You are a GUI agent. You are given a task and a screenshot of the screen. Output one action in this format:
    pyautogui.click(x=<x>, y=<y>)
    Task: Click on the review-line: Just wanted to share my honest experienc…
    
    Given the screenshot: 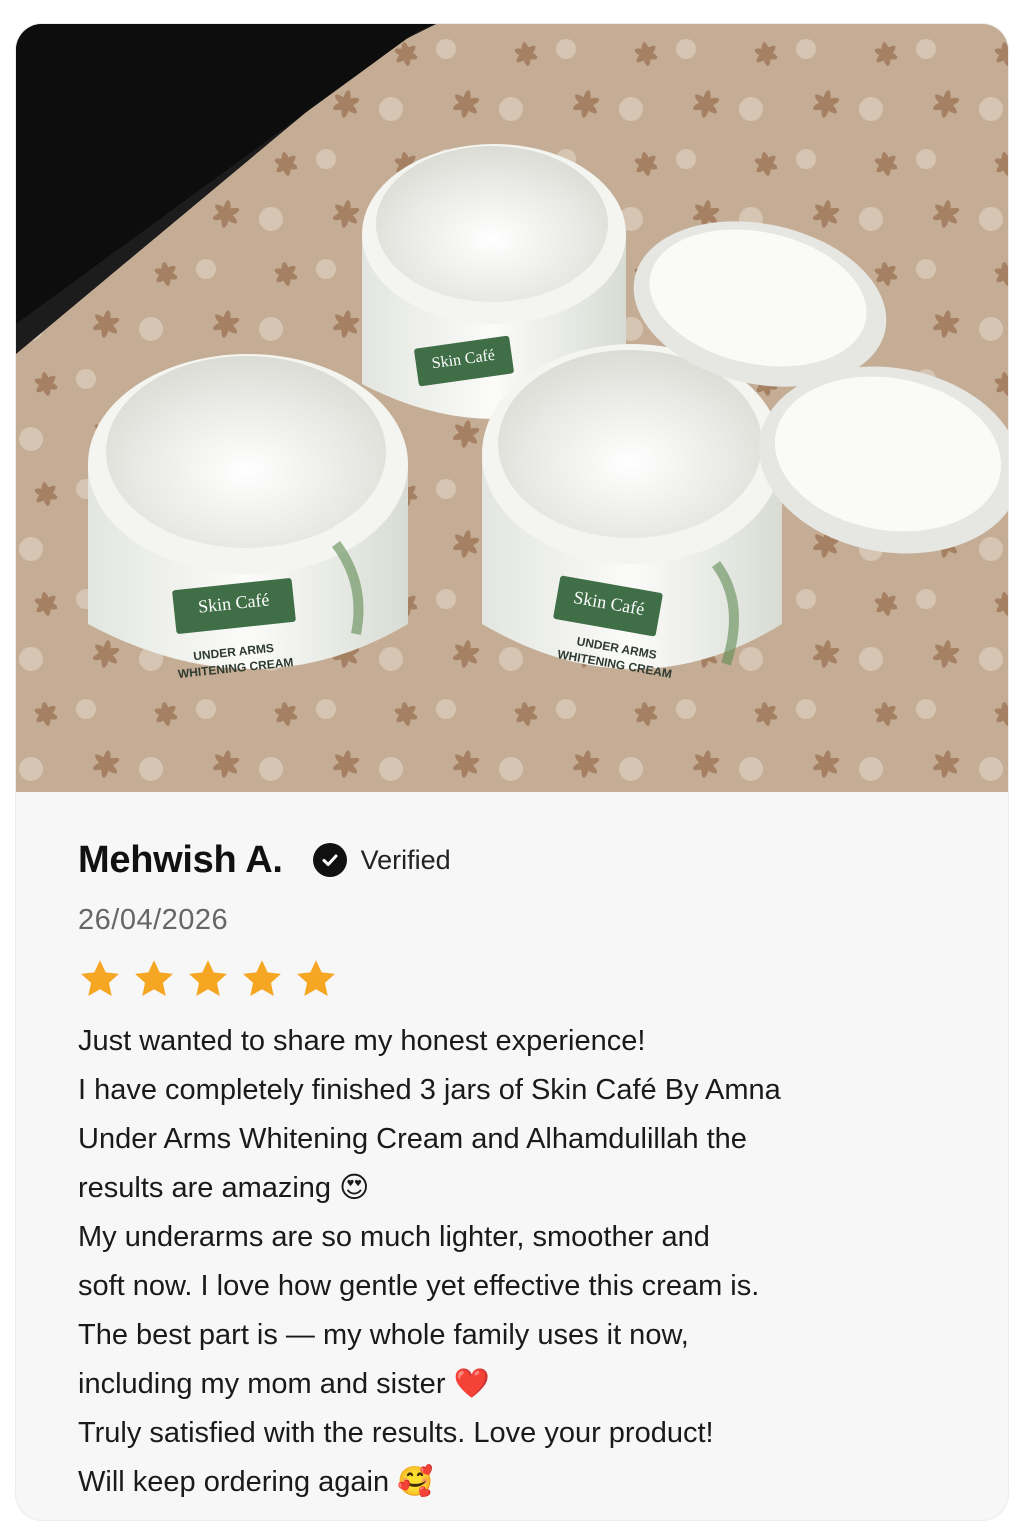 What is the action you would take?
    pyautogui.click(x=362, y=1041)
    